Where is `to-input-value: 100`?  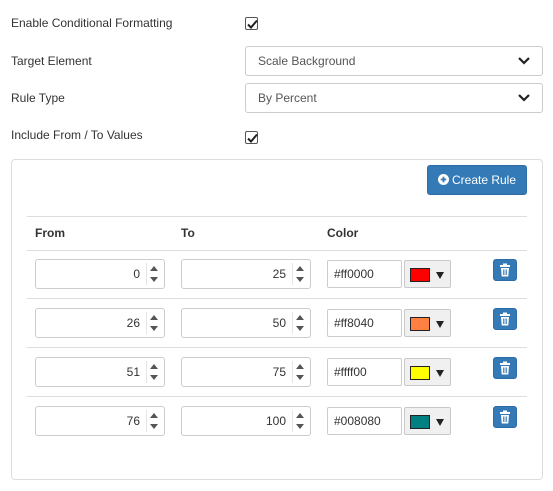 to-input-value: 100 is located at coordinates (275, 421).